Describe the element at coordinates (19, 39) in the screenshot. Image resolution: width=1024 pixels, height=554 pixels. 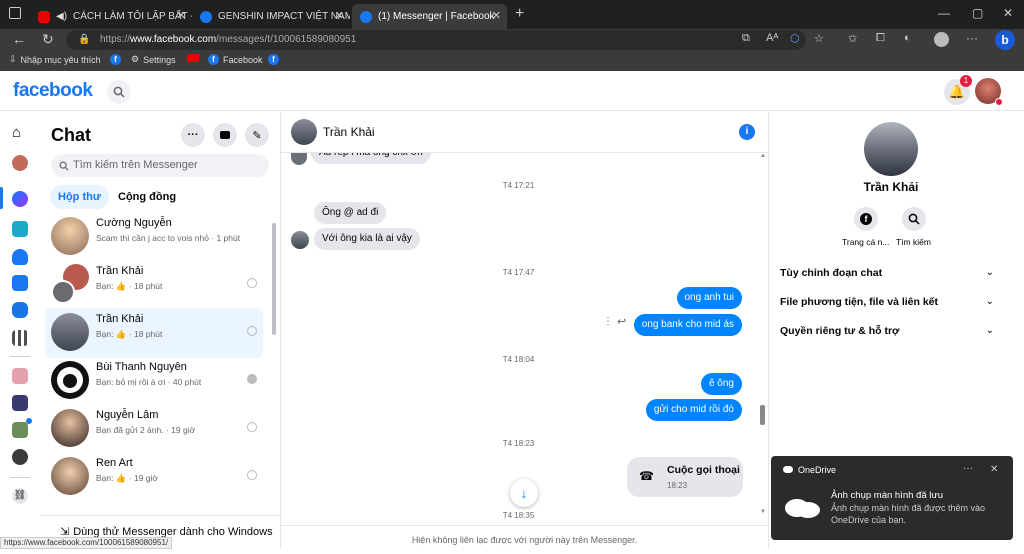
I see `back-icon: ←` at that location.